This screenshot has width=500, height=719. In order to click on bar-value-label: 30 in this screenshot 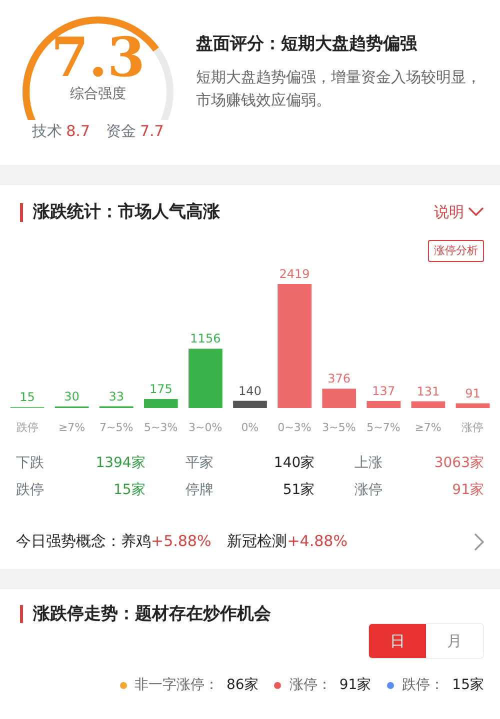, I will do `click(72, 396)`.